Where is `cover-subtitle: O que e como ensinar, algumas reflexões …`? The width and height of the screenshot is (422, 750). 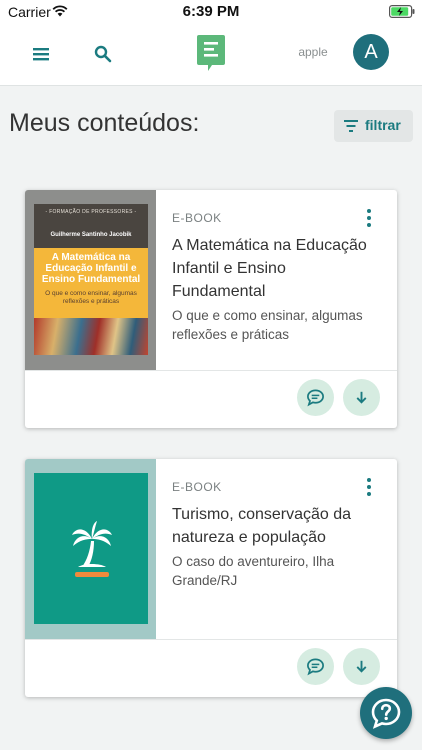
cover-subtitle: O que e como ensinar, algumas reflexões … is located at coordinates (91, 297).